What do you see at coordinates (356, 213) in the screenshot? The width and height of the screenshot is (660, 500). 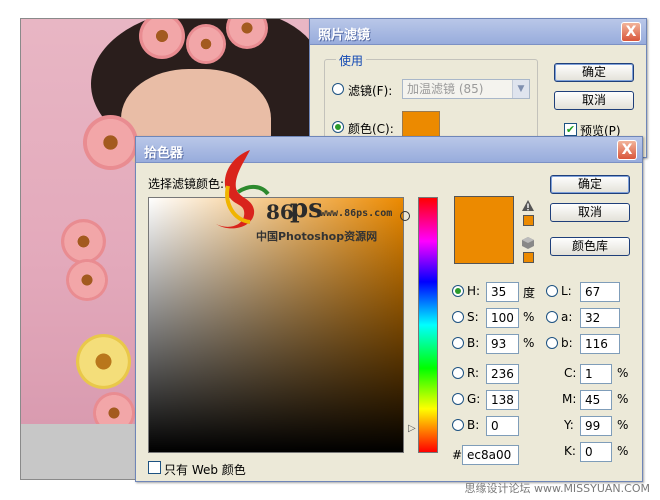 I see `watermark-url: www.86ps.com` at bounding box center [356, 213].